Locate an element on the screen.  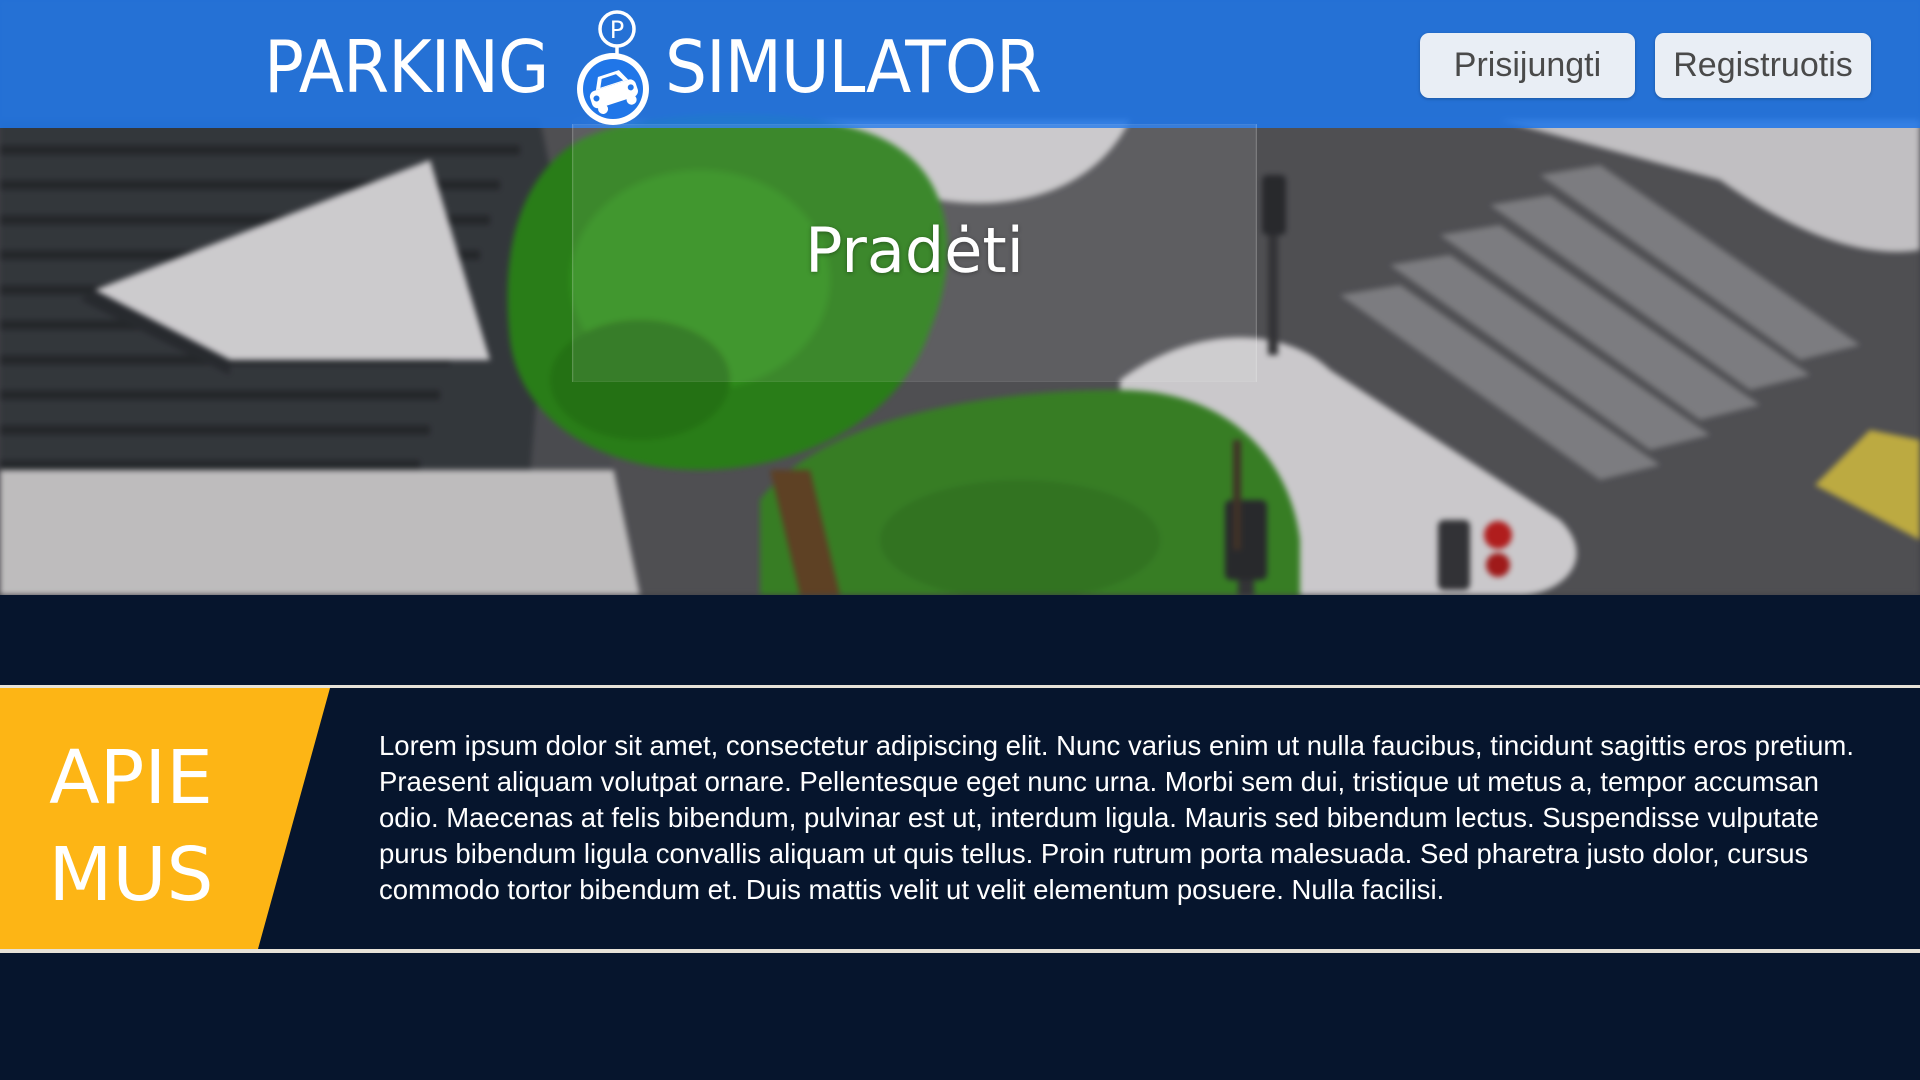
logo-word-simulator: SIMULATOR is located at coordinates (853, 67).